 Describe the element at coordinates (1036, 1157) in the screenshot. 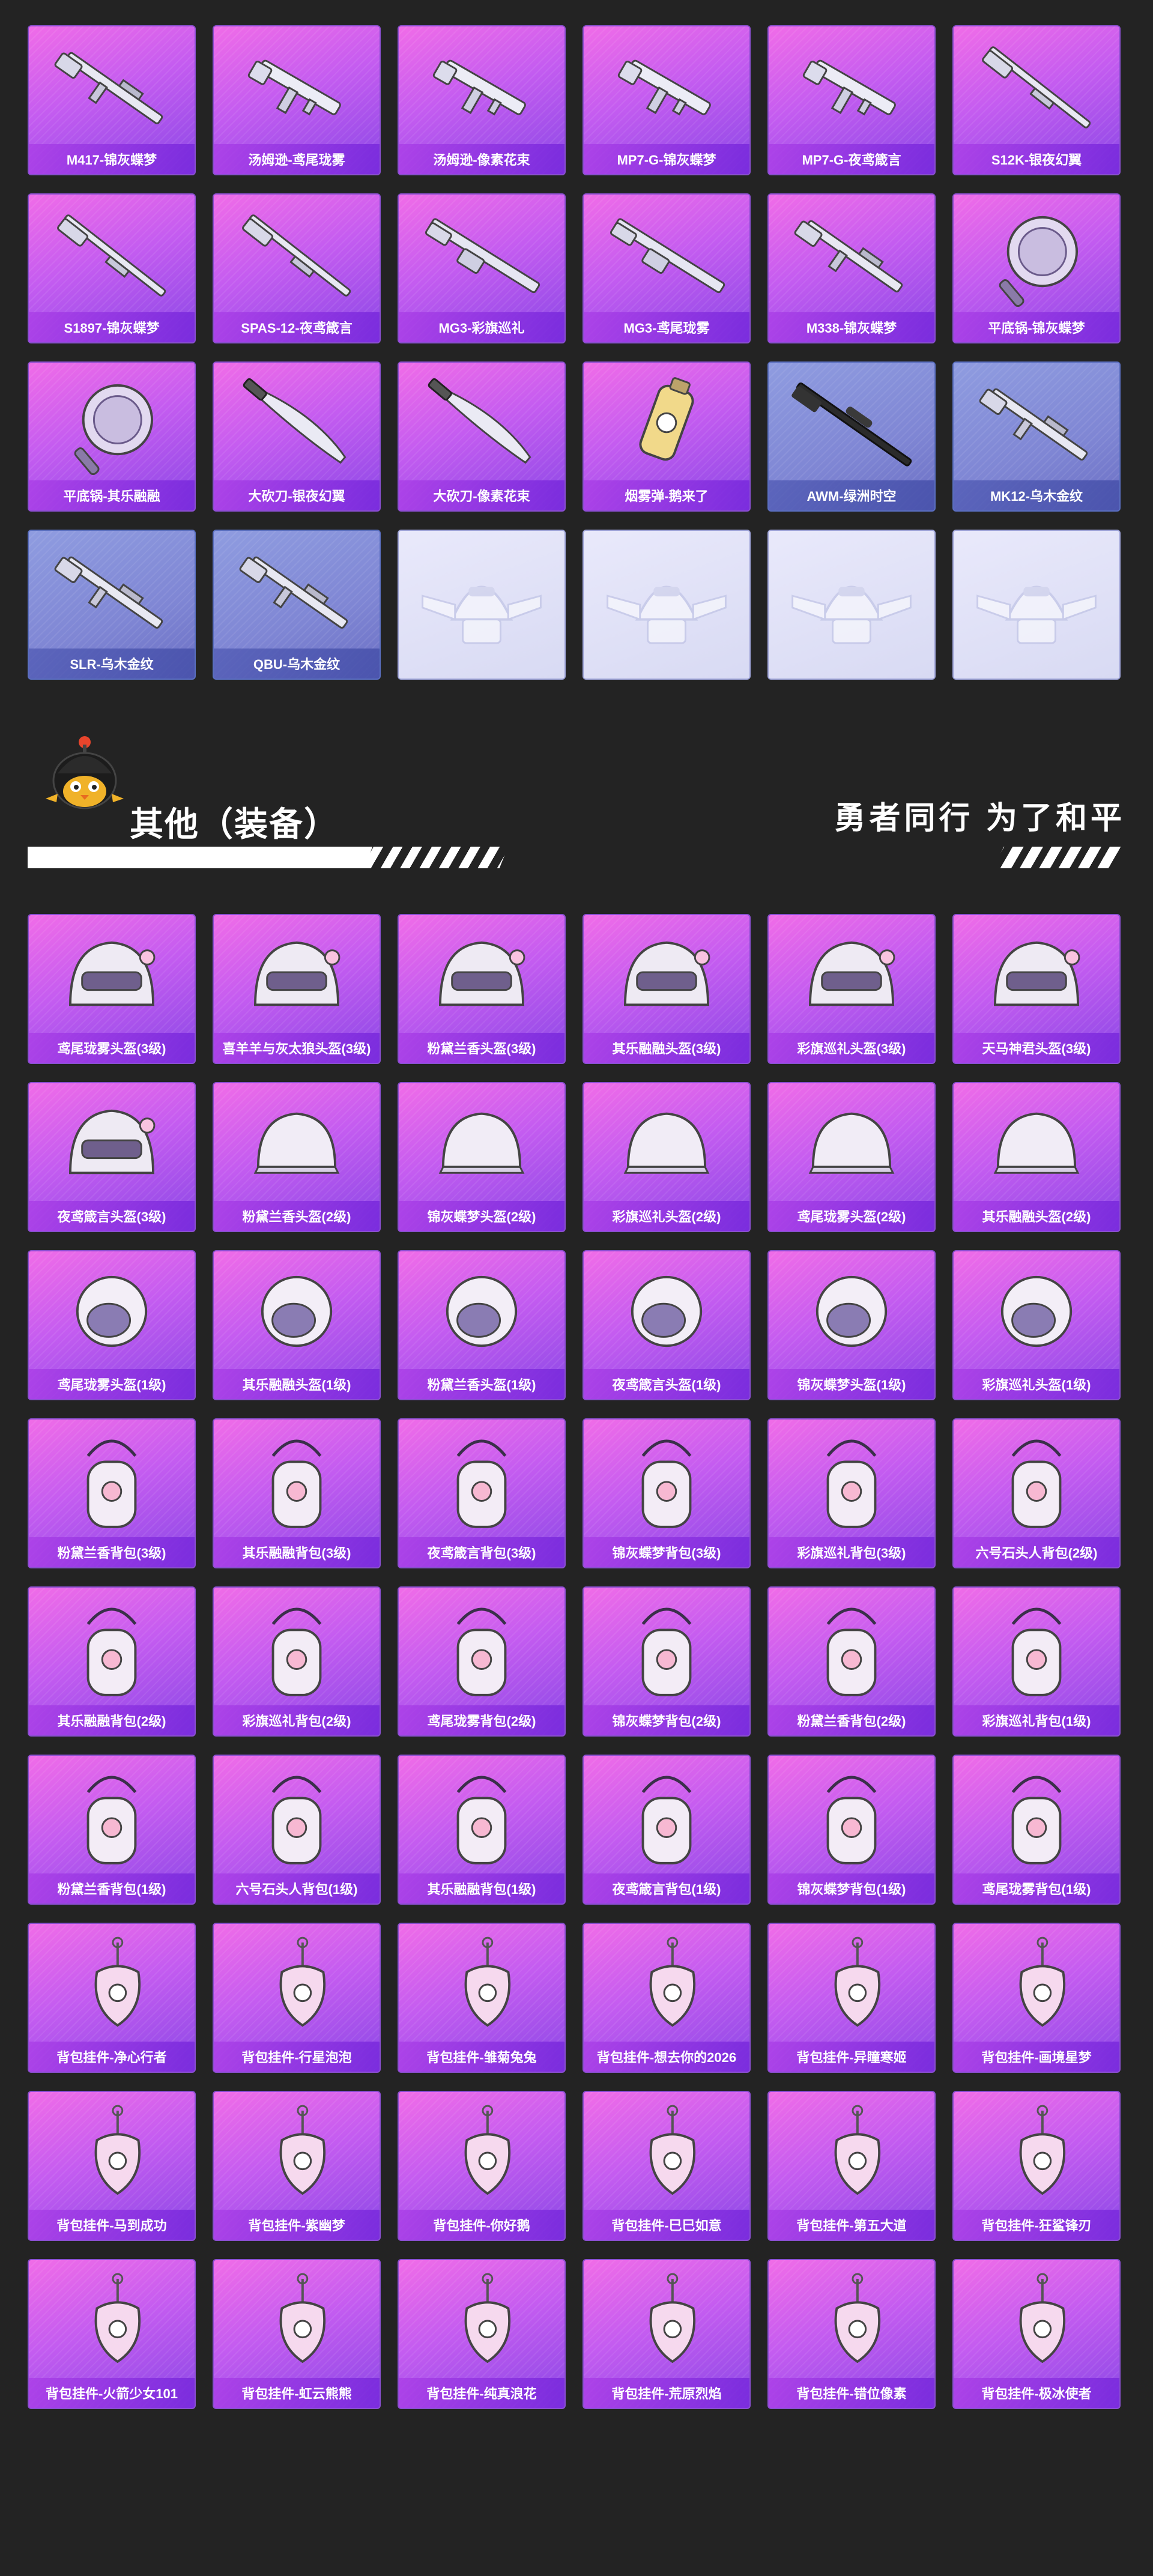

I see `equipment-card: 其乐融融头盔(2级)` at that location.